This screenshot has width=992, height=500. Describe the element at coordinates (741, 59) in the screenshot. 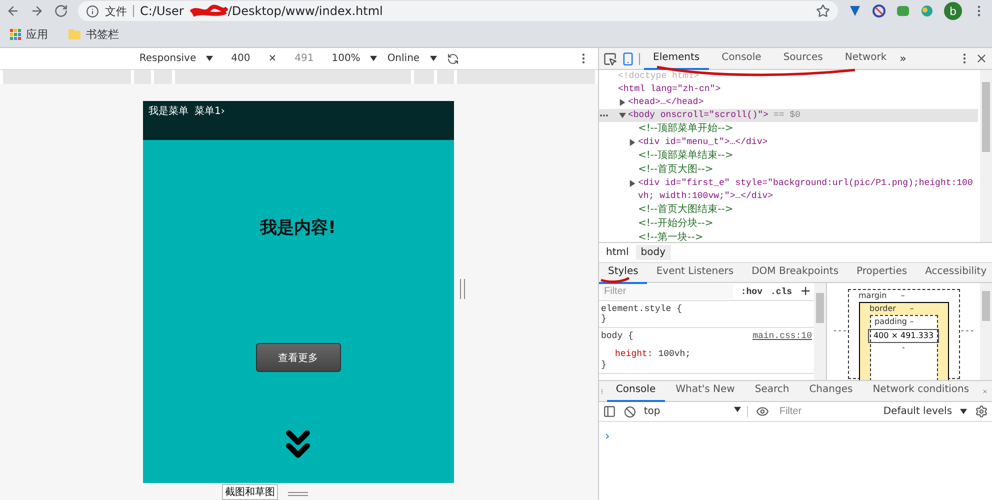

I see `devtools-tab: Console` at that location.